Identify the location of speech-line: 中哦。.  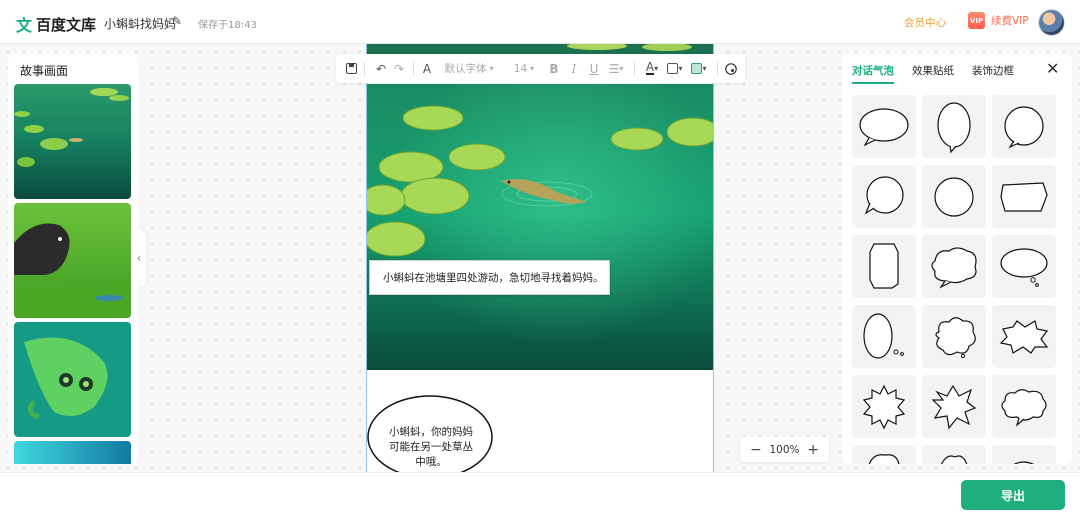
(431, 462).